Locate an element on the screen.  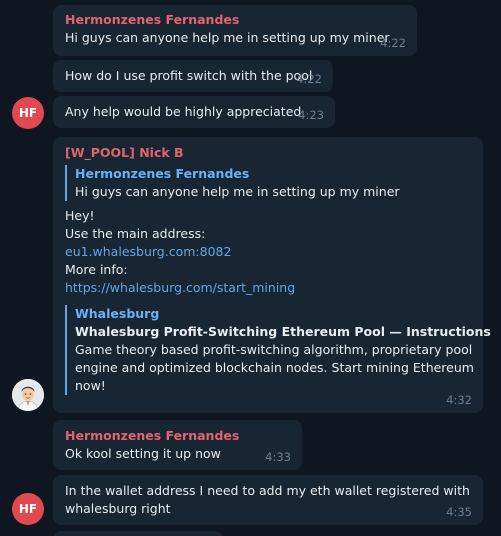
address-link: eu1.whalesburg.com:8082 is located at coordinates (268, 252).